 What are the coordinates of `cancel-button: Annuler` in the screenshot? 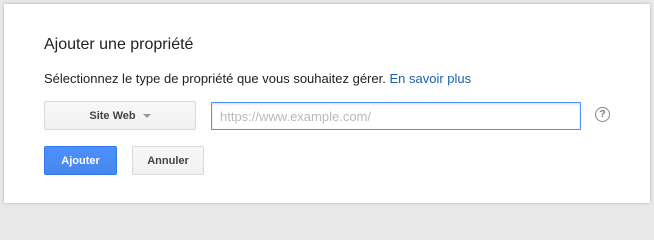 It's located at (168, 160).